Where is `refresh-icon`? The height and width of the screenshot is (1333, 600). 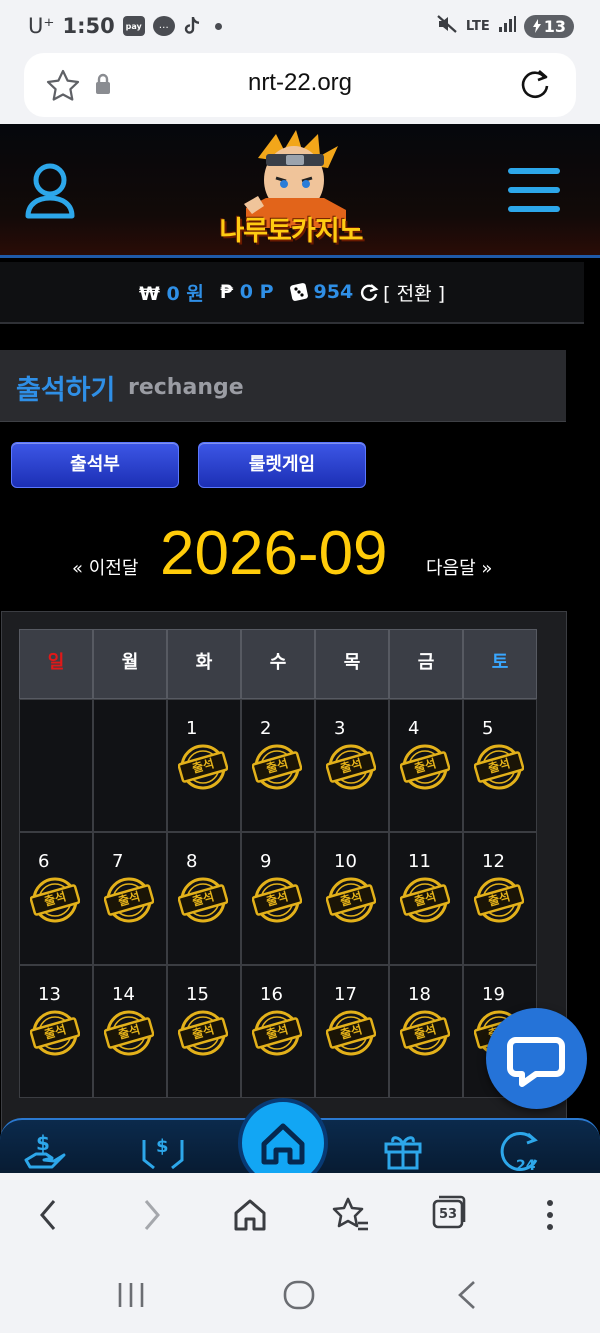 refresh-icon is located at coordinates (370, 292).